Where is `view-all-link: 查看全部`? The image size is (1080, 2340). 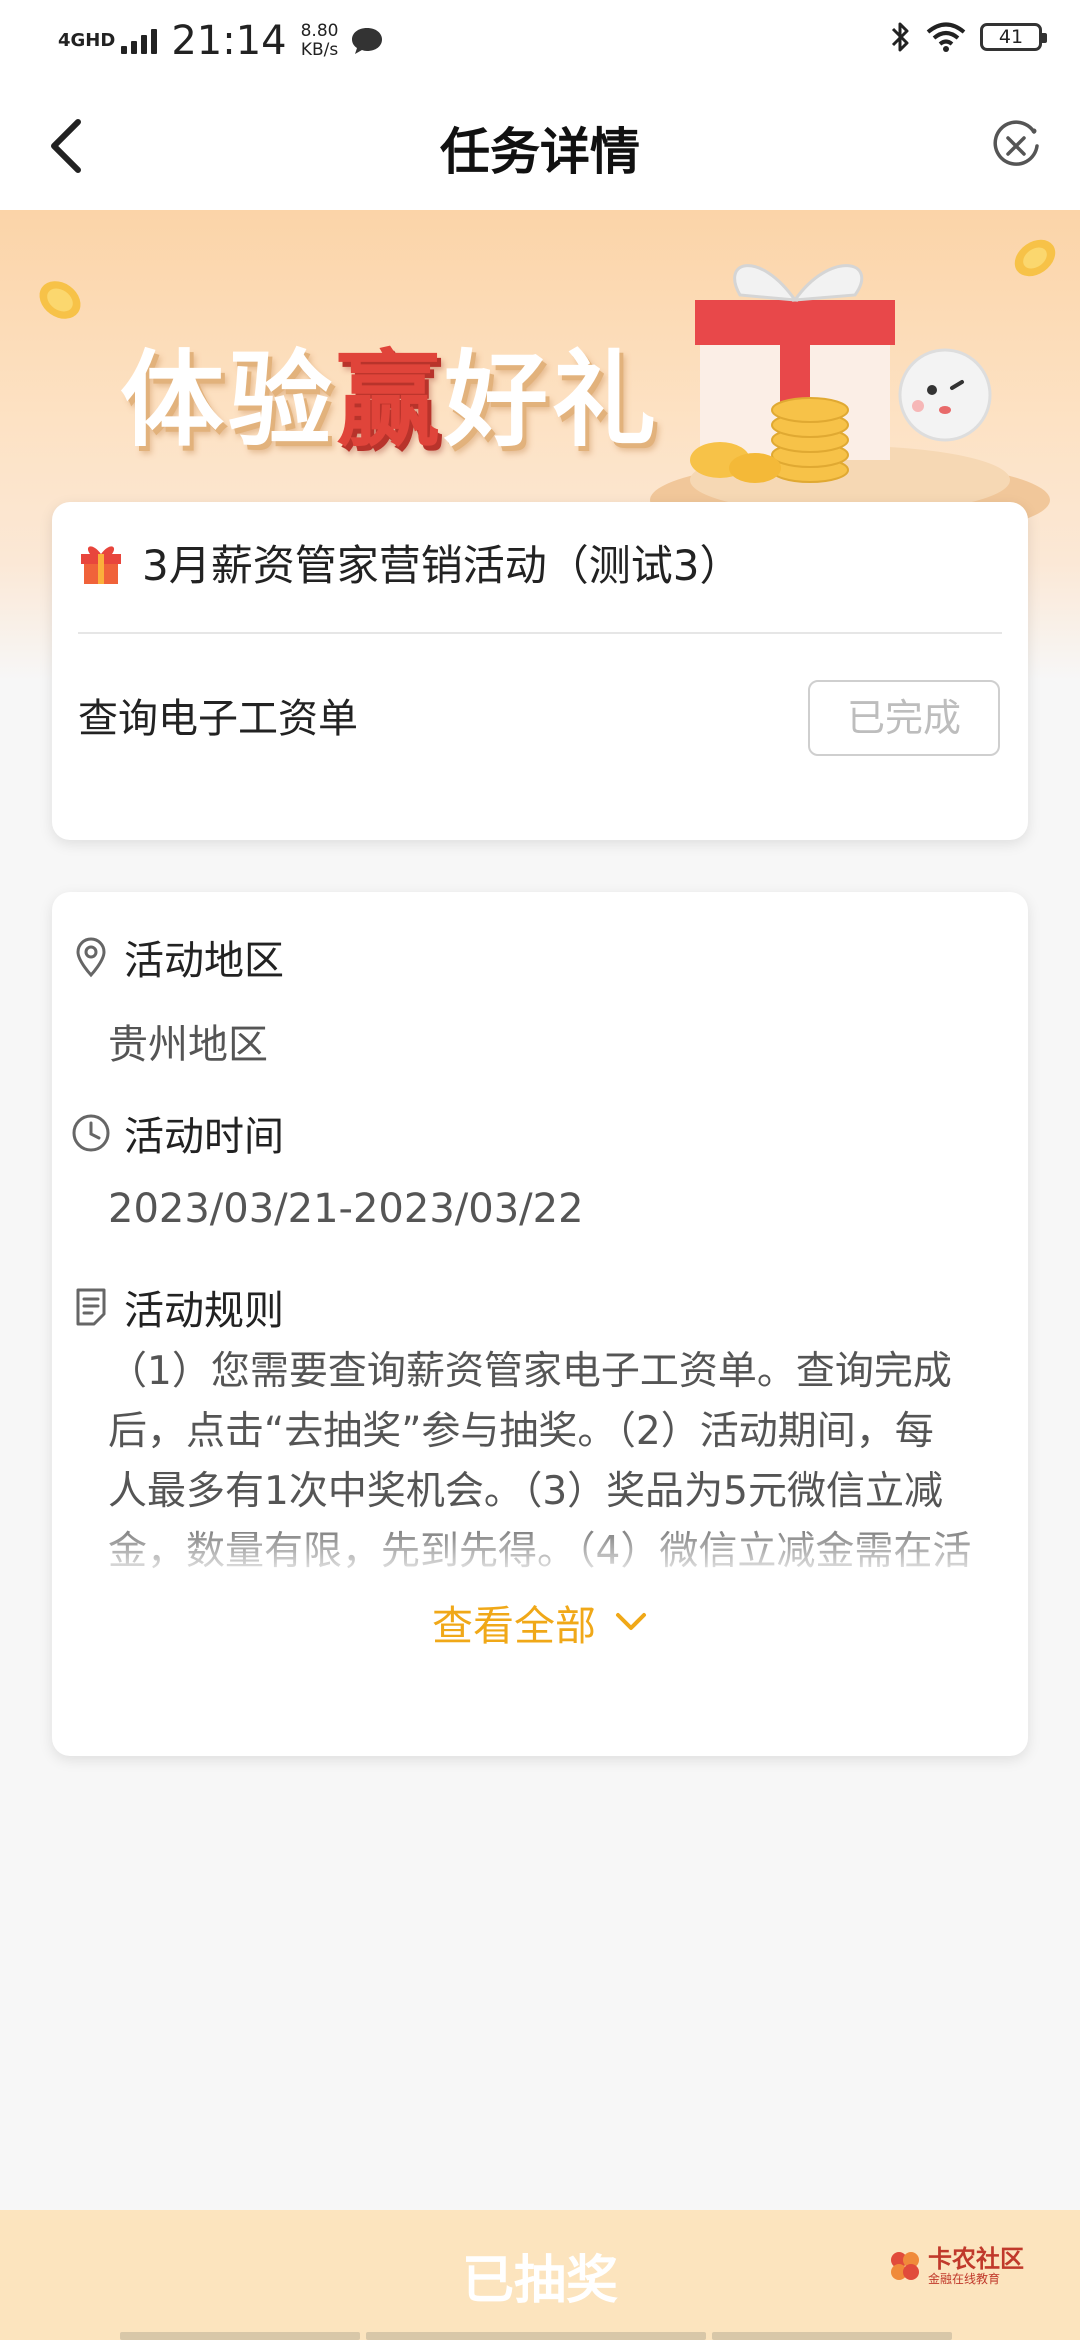
view-all-link: 查看全部 is located at coordinates (540, 1622).